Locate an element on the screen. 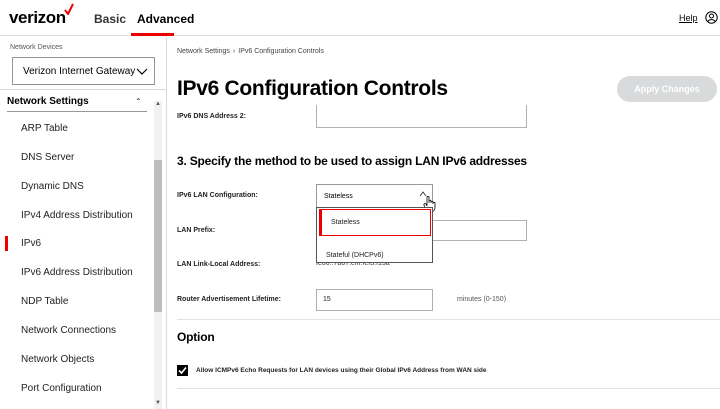 The image size is (720, 409). scroll-up-icon: ▲ is located at coordinates (158, 104).